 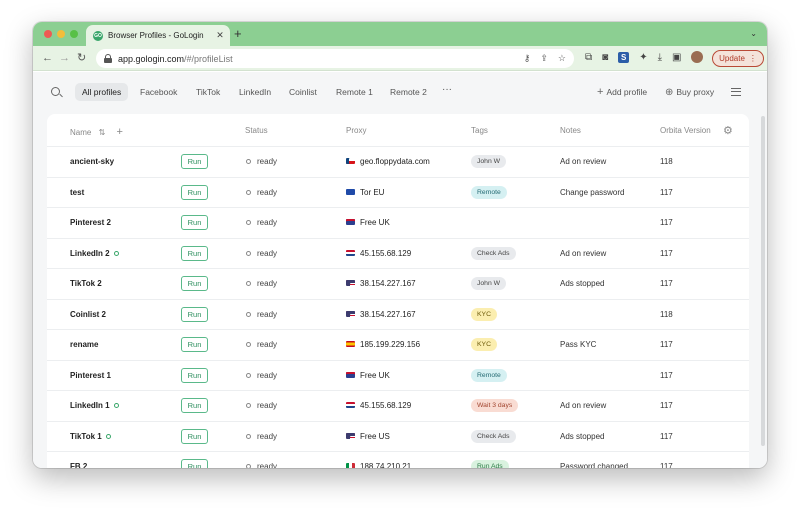 I want to click on notes-cell: Pass KYC, so click(x=578, y=344).